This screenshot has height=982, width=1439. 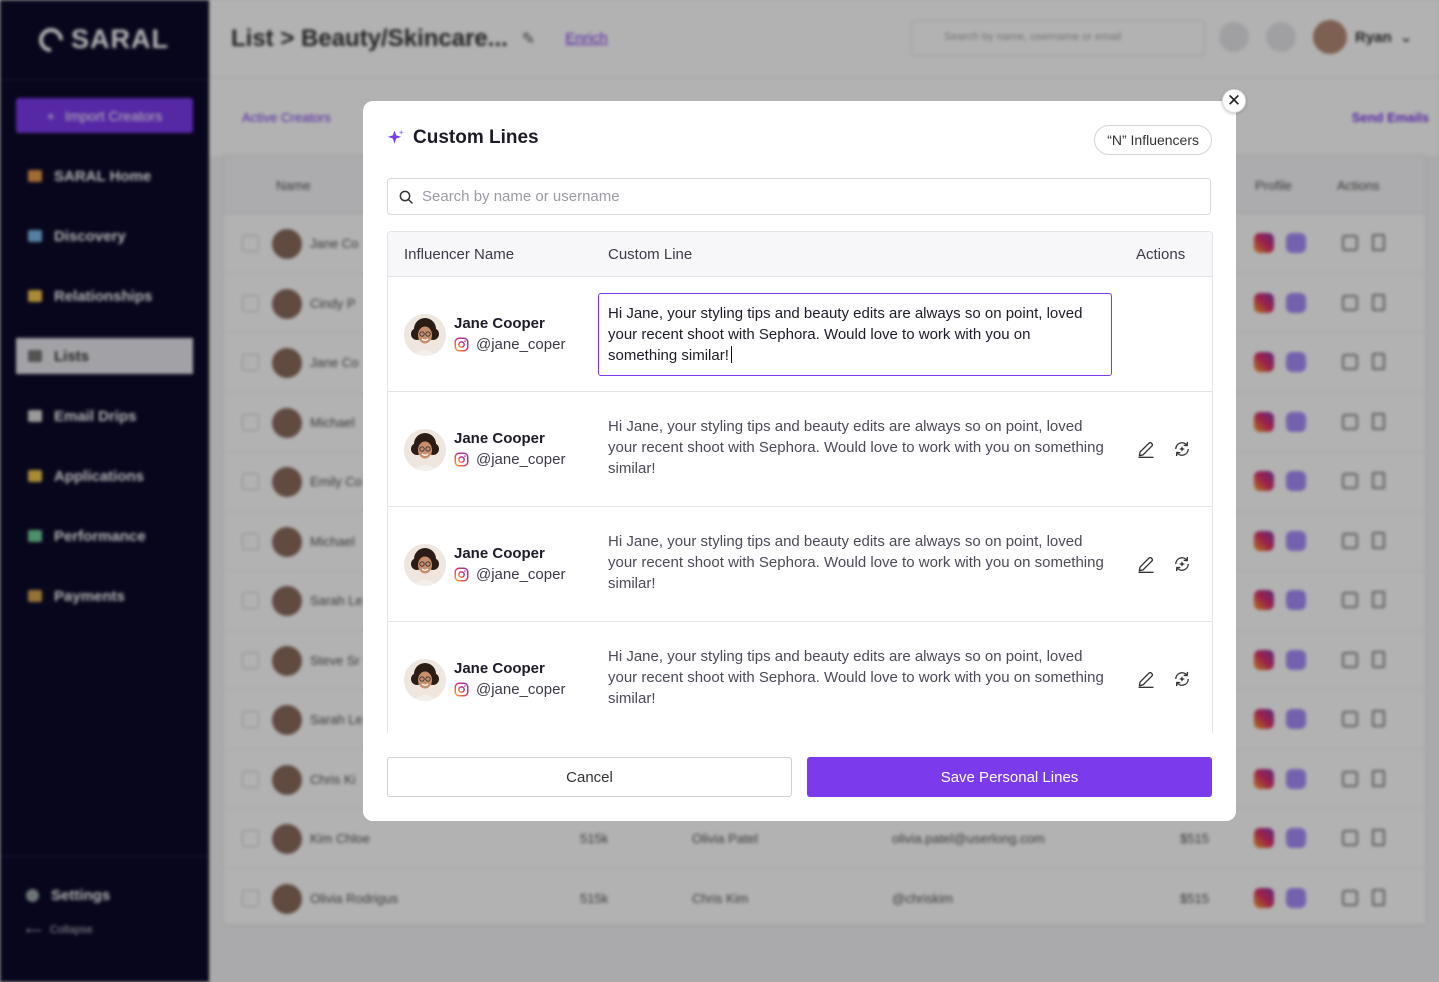 What do you see at coordinates (802, 196) in the screenshot?
I see `search-input` at bounding box center [802, 196].